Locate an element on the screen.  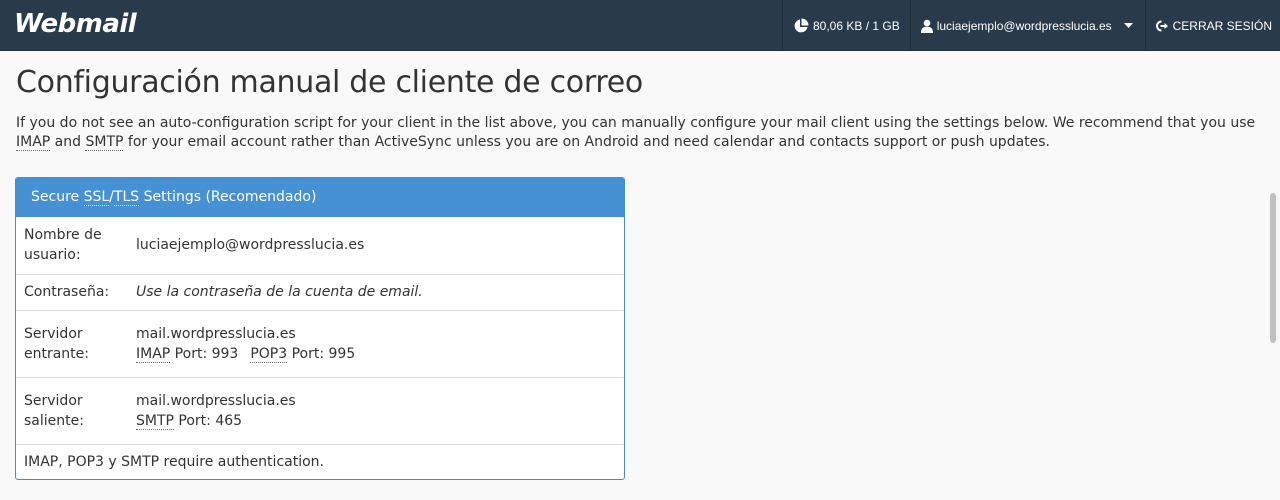
user-menu-button: luciaejemplo@wordpresslucia.es is located at coordinates (1027, 25).